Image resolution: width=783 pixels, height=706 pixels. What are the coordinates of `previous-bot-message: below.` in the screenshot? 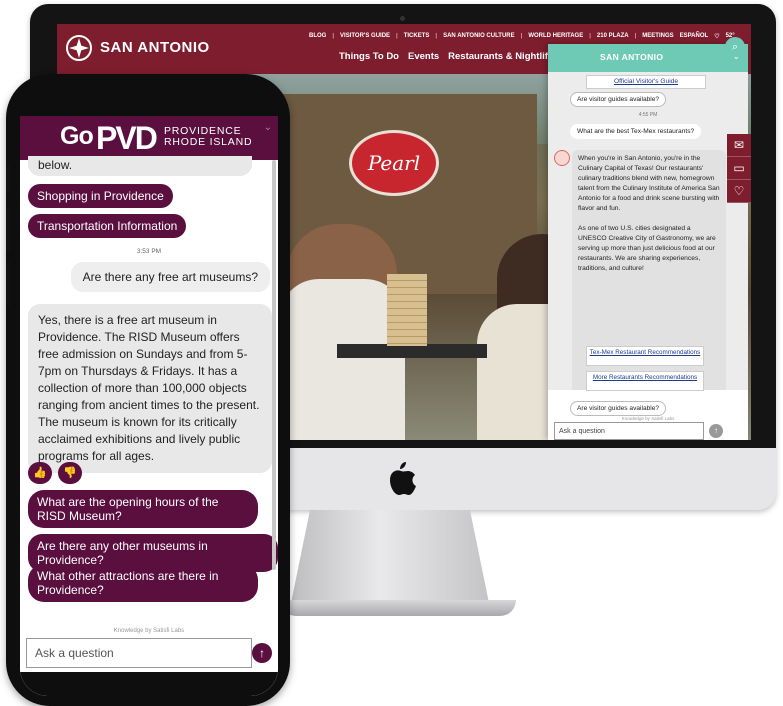 It's located at (140, 166).